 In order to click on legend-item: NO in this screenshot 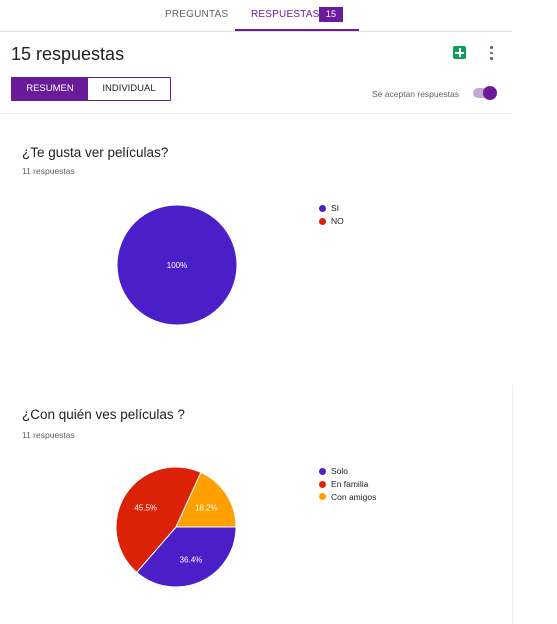, I will do `click(331, 221)`.